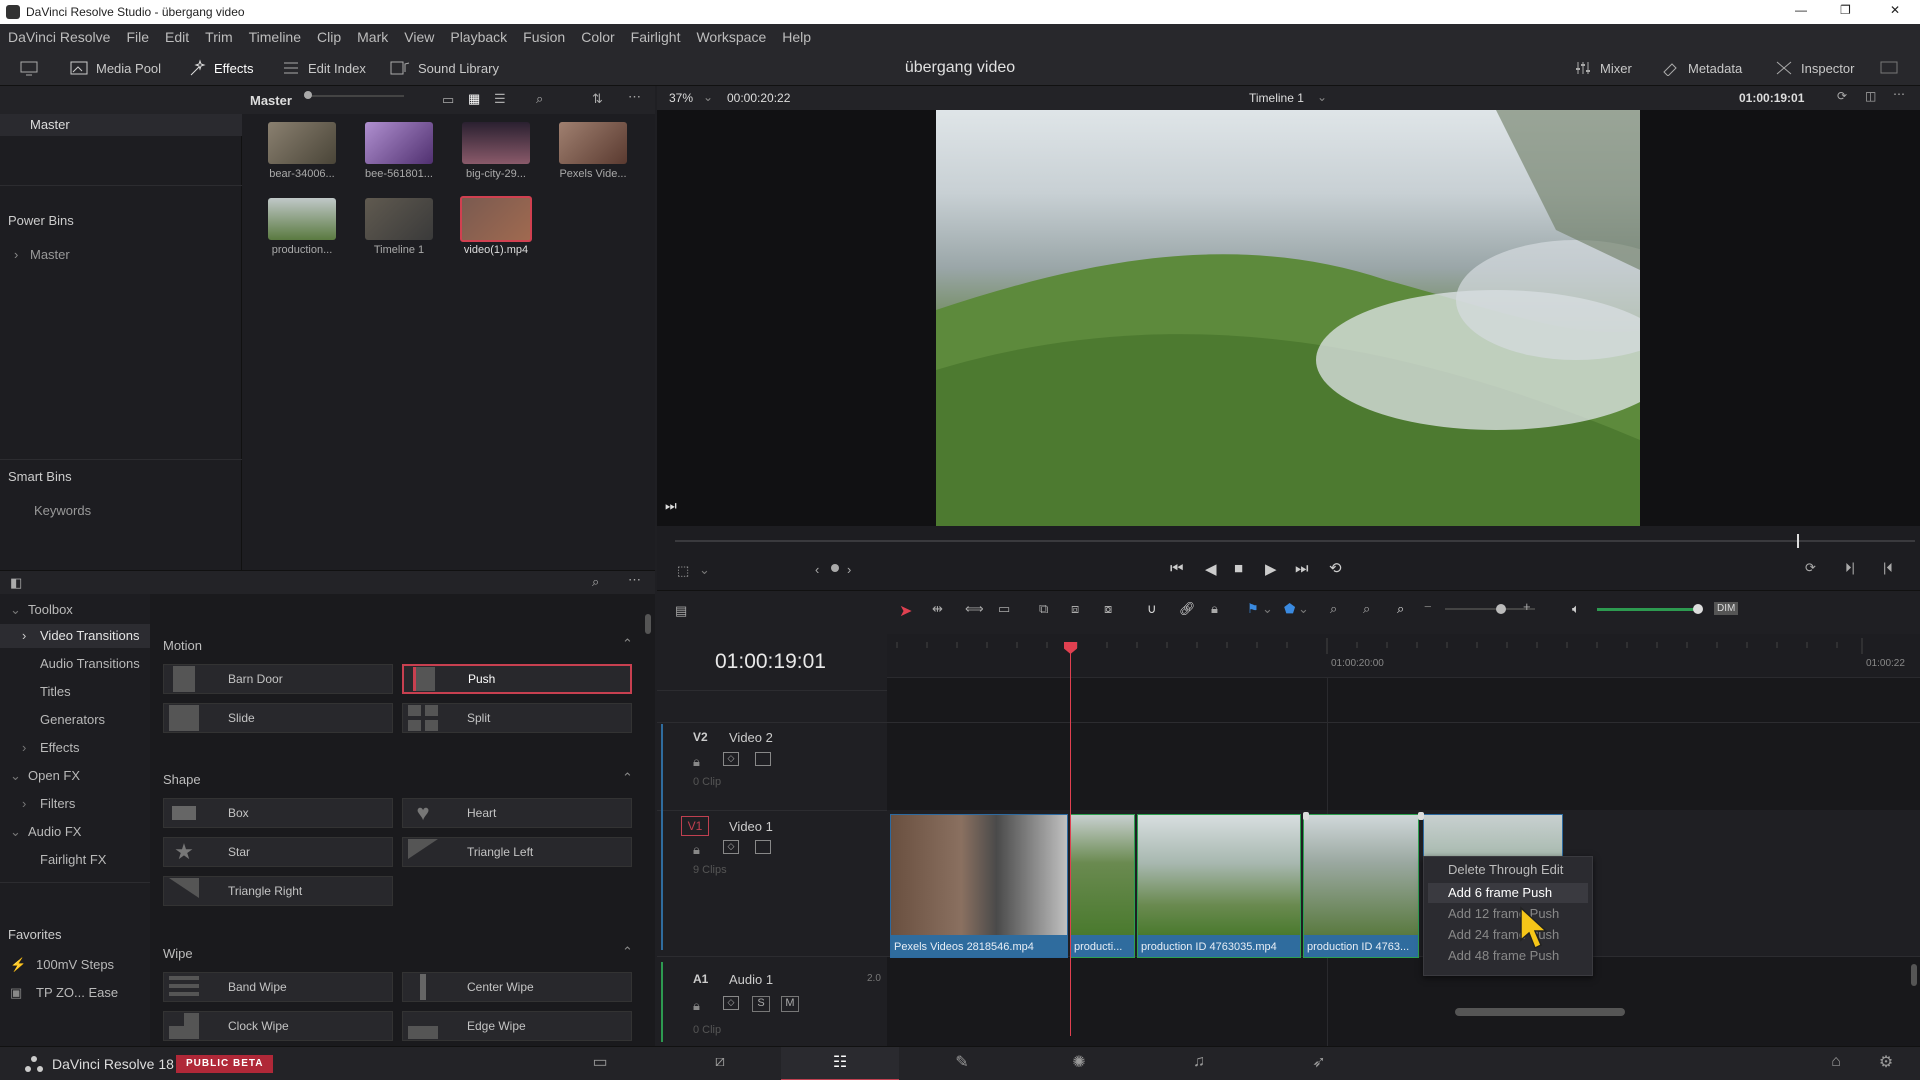 The image size is (1920, 1080). I want to click on transition-heart: ♥ Heart, so click(517, 813).